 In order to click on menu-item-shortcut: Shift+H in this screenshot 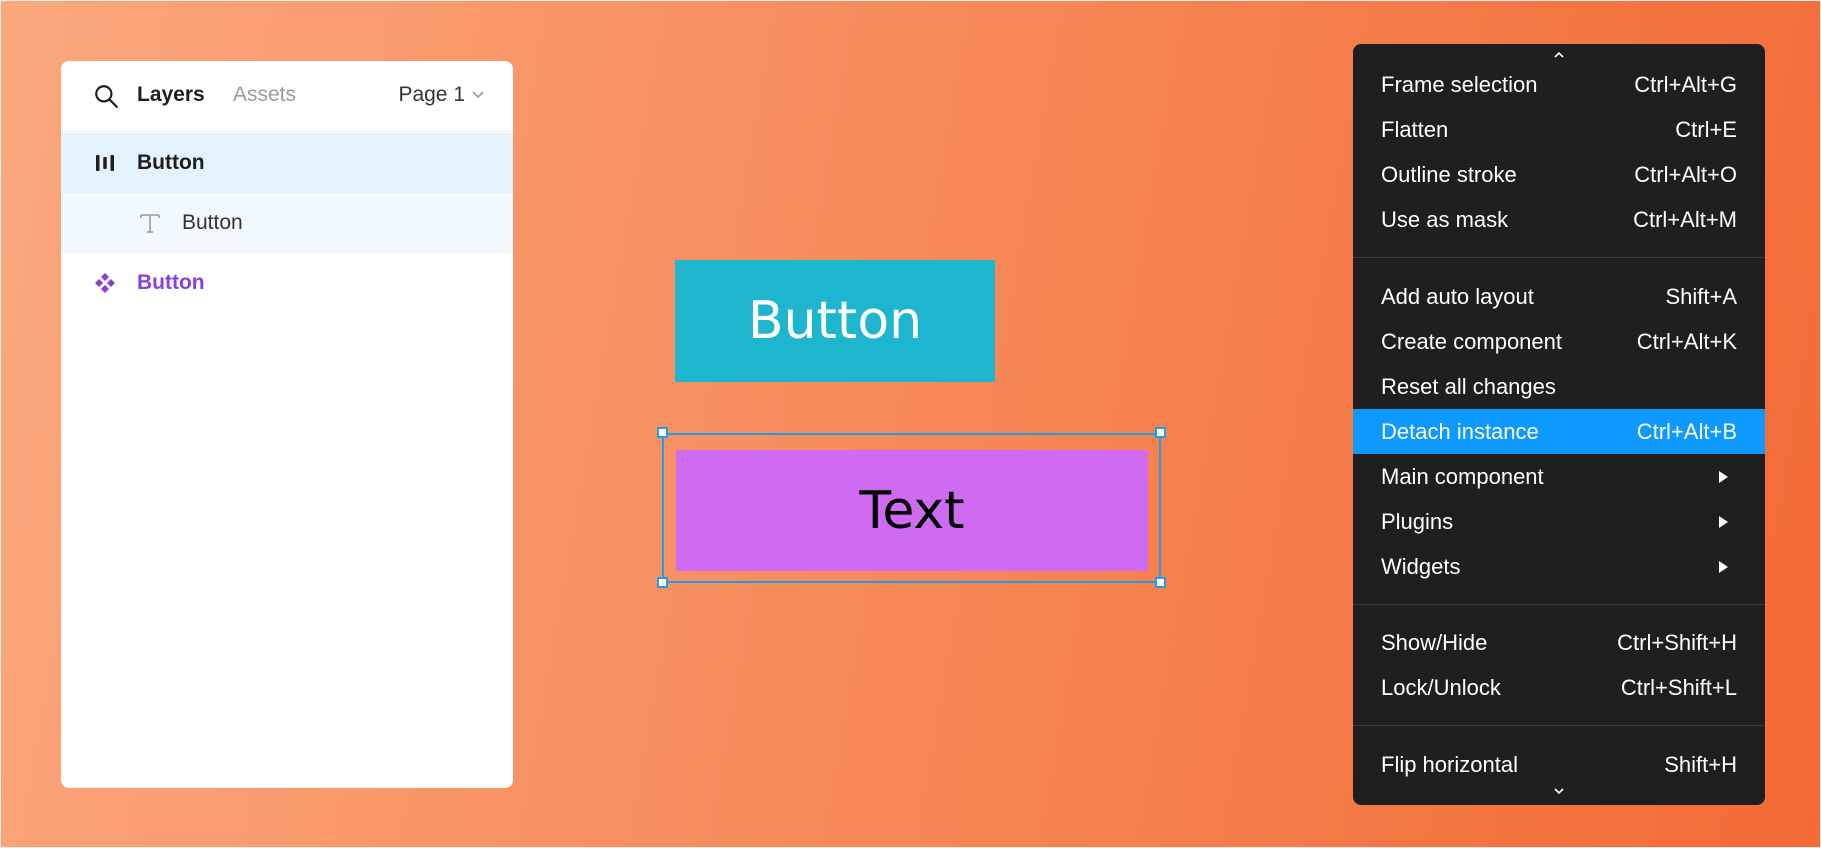, I will do `click(1700, 764)`.